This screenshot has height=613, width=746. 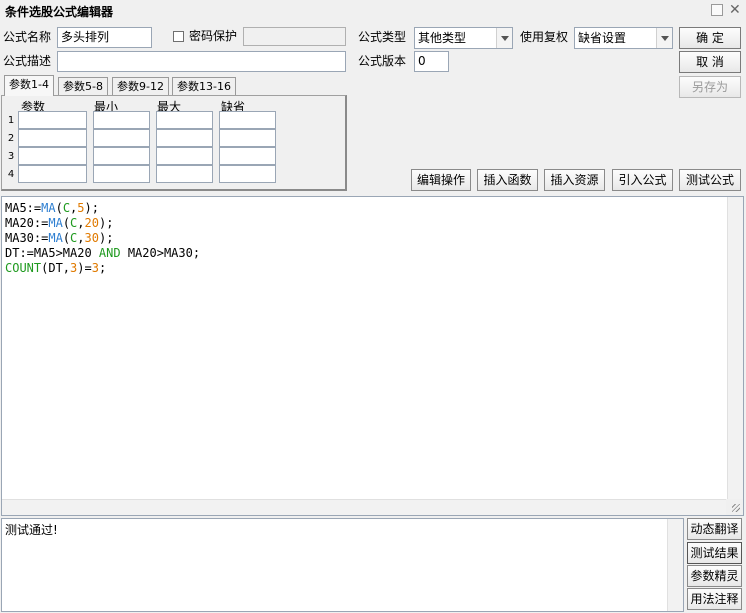 What do you see at coordinates (382, 61) in the screenshot?
I see `formula-version-label: 公式版本` at bounding box center [382, 61].